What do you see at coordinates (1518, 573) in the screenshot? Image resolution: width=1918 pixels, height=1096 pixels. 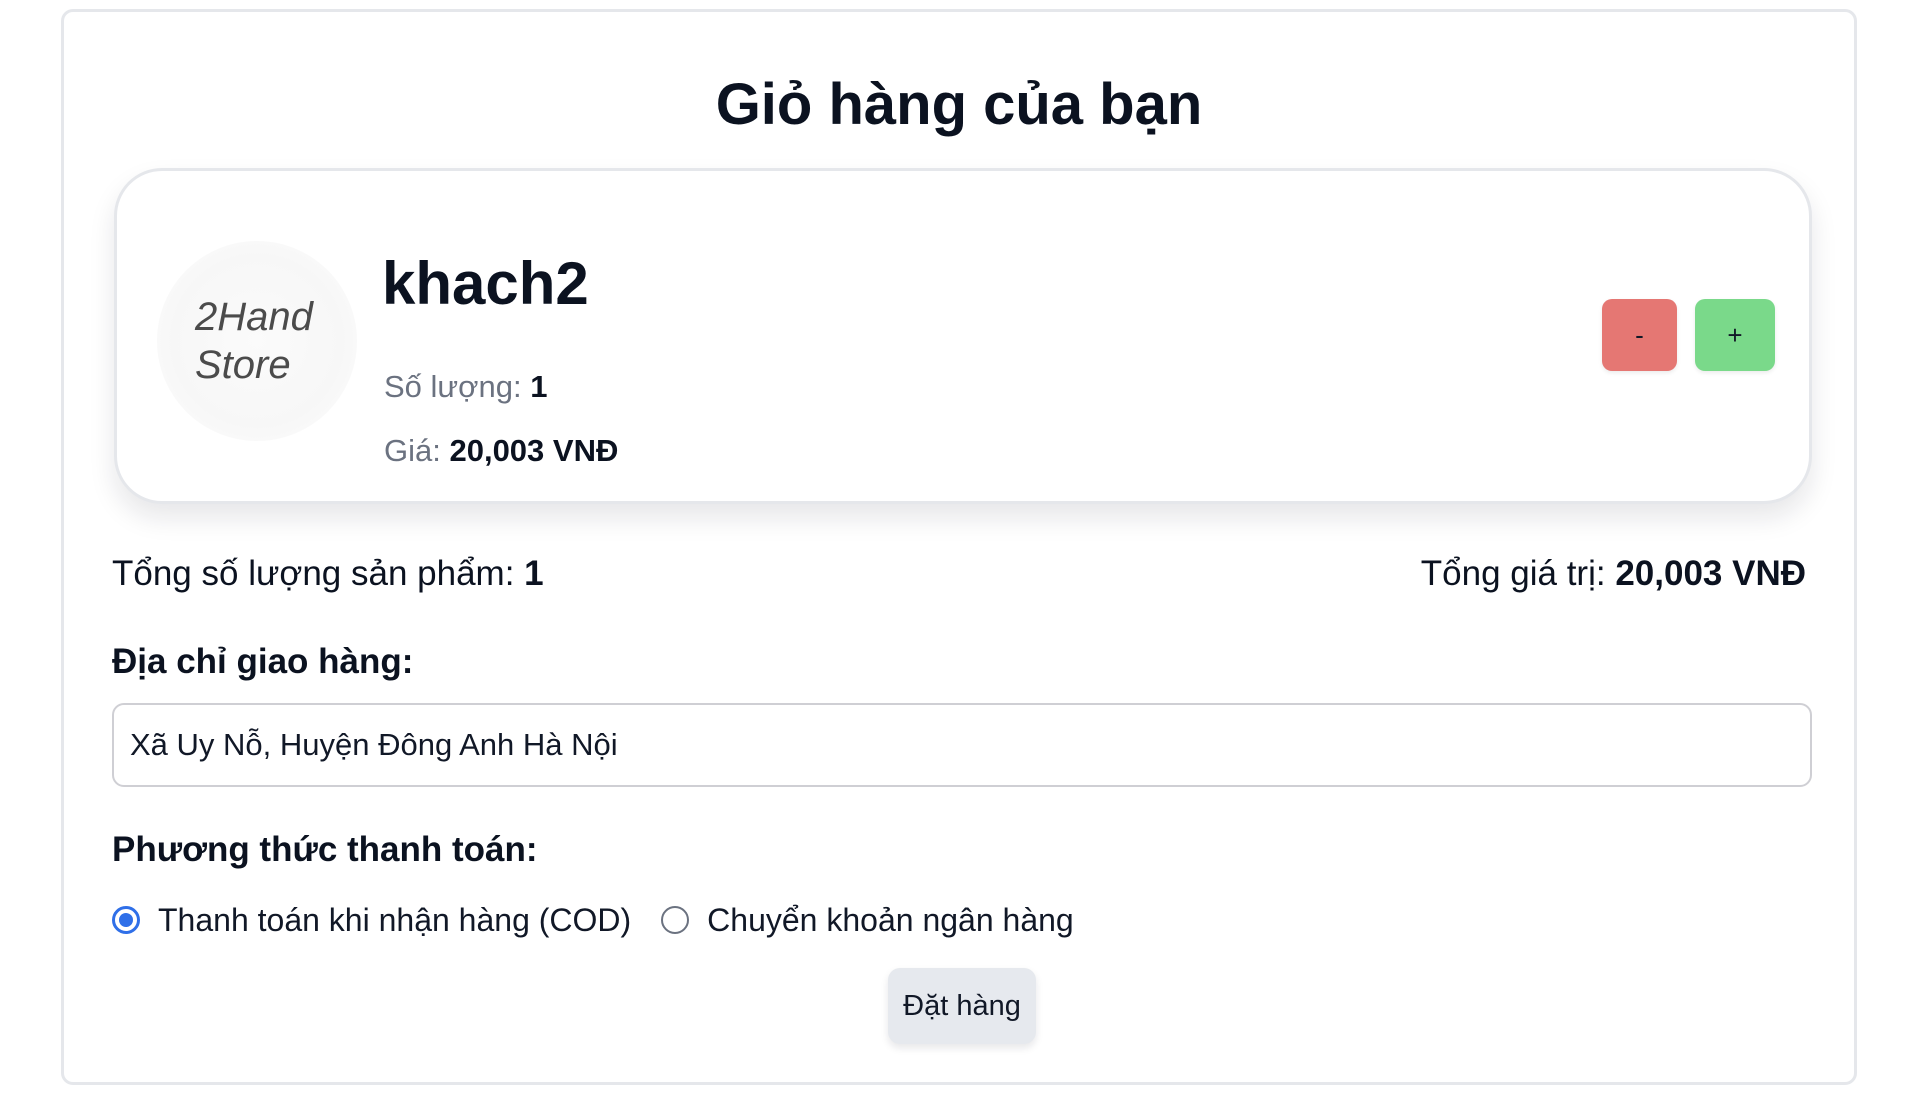 I see `total-value-label: Tổng giá trị:` at bounding box center [1518, 573].